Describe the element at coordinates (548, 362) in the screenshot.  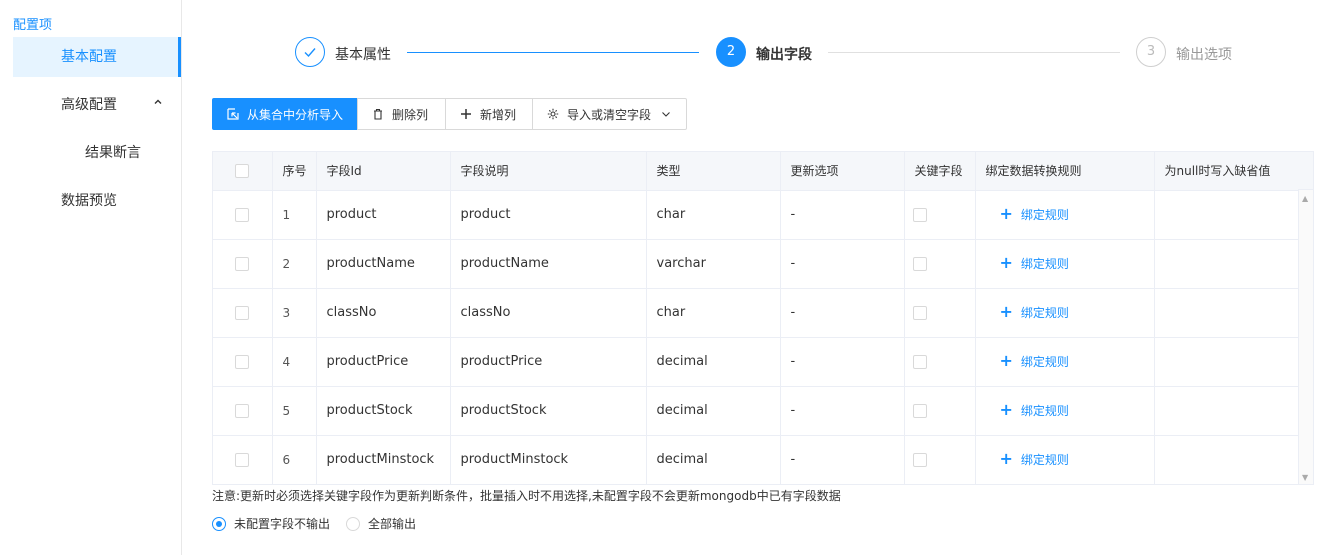
I see `field-description: productPrice` at that location.